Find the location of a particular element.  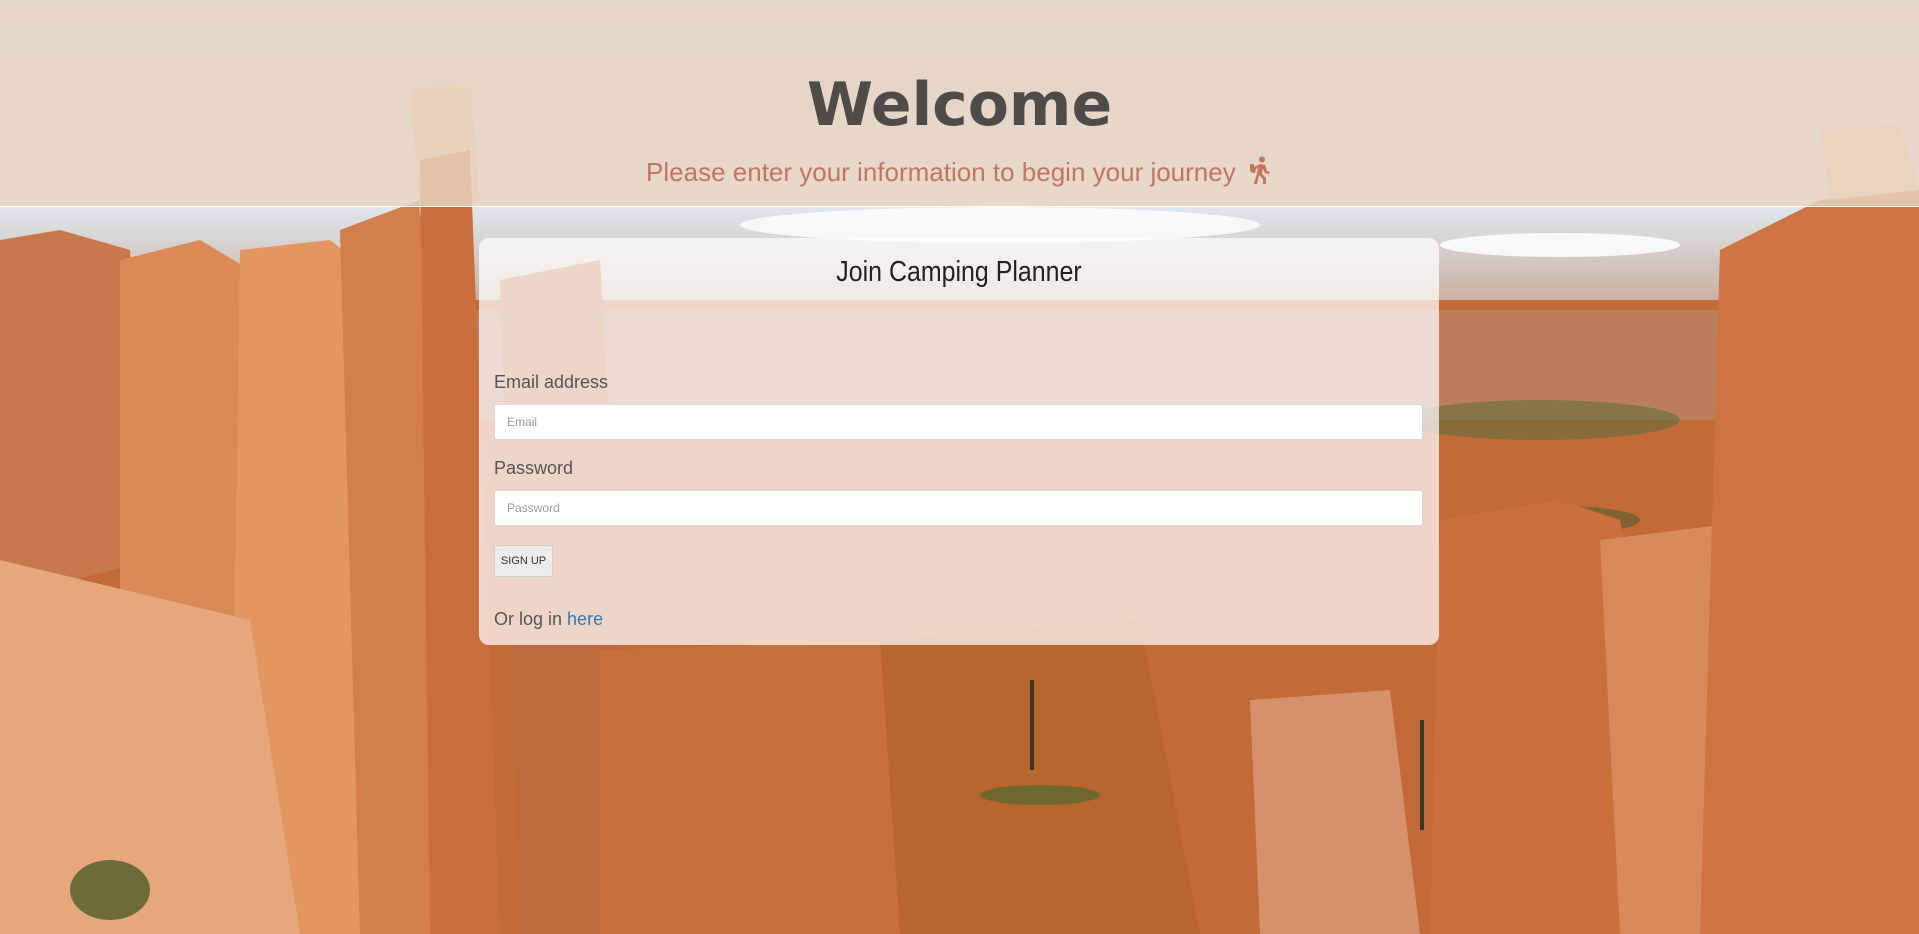

page-title: Welcome is located at coordinates (959, 105).